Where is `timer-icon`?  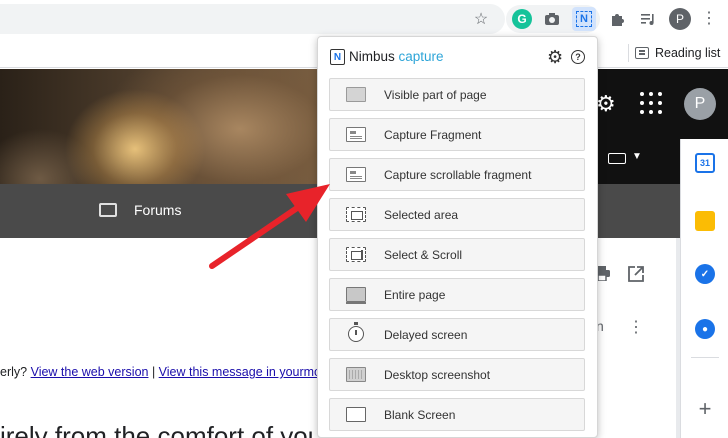 timer-icon is located at coordinates (356, 332).